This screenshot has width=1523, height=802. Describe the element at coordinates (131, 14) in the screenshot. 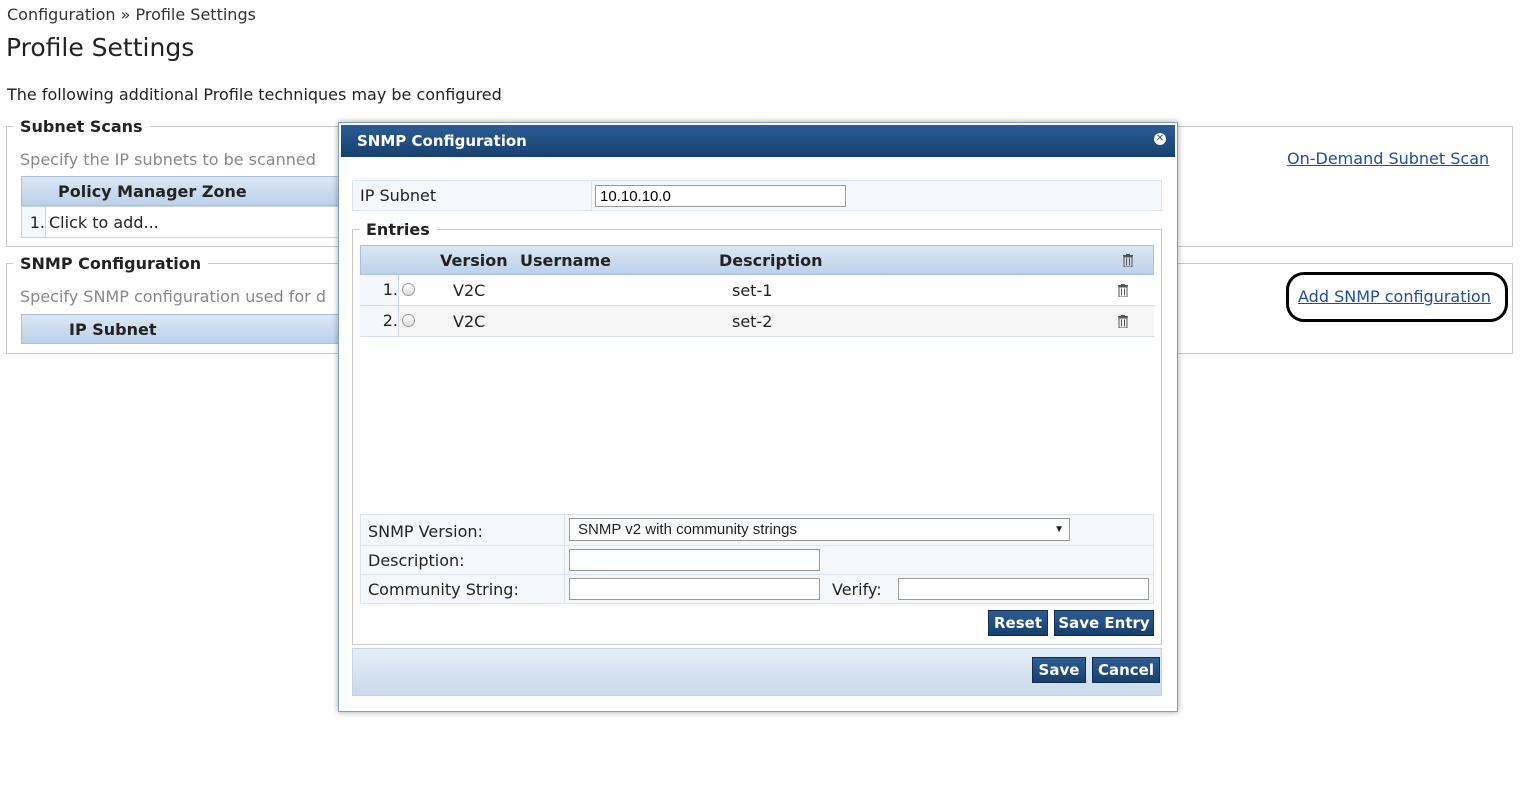

I see `breadcrumb: Configuration » Profile Settings` at that location.